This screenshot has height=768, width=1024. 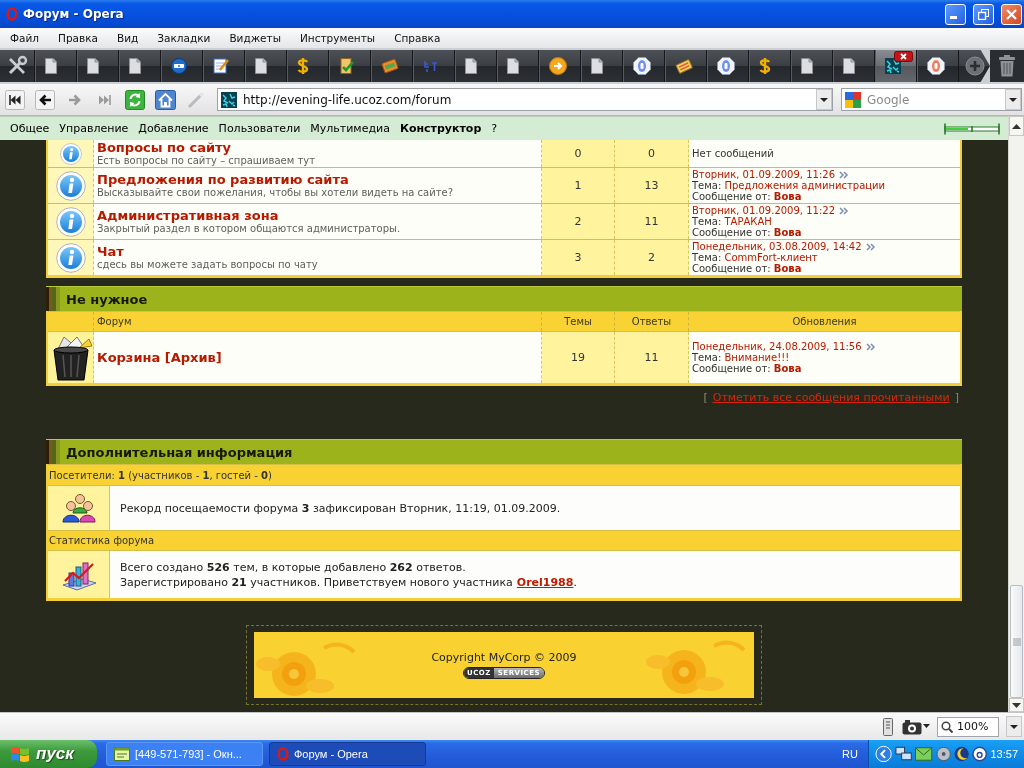 I want to click on menu-item: Инструменты, so click(x=338, y=38).